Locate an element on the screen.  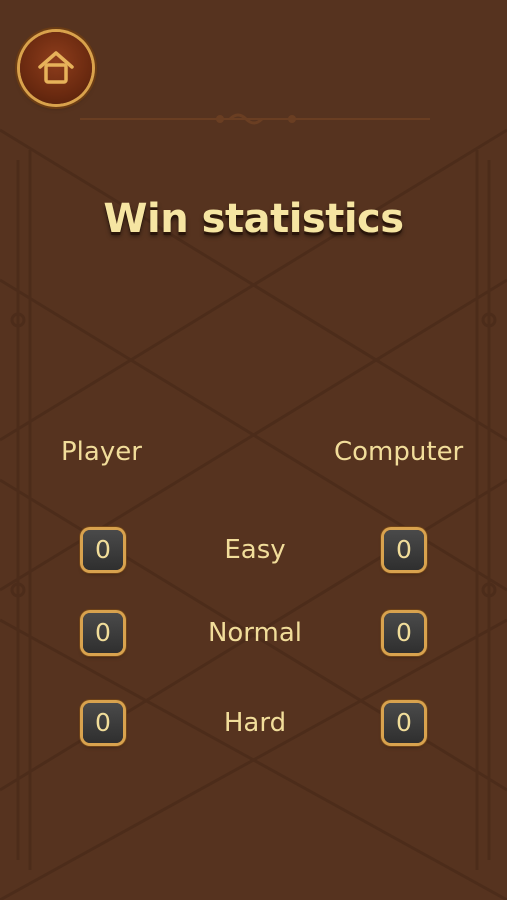
difficulty-label-normal: Normal is located at coordinates (255, 633).